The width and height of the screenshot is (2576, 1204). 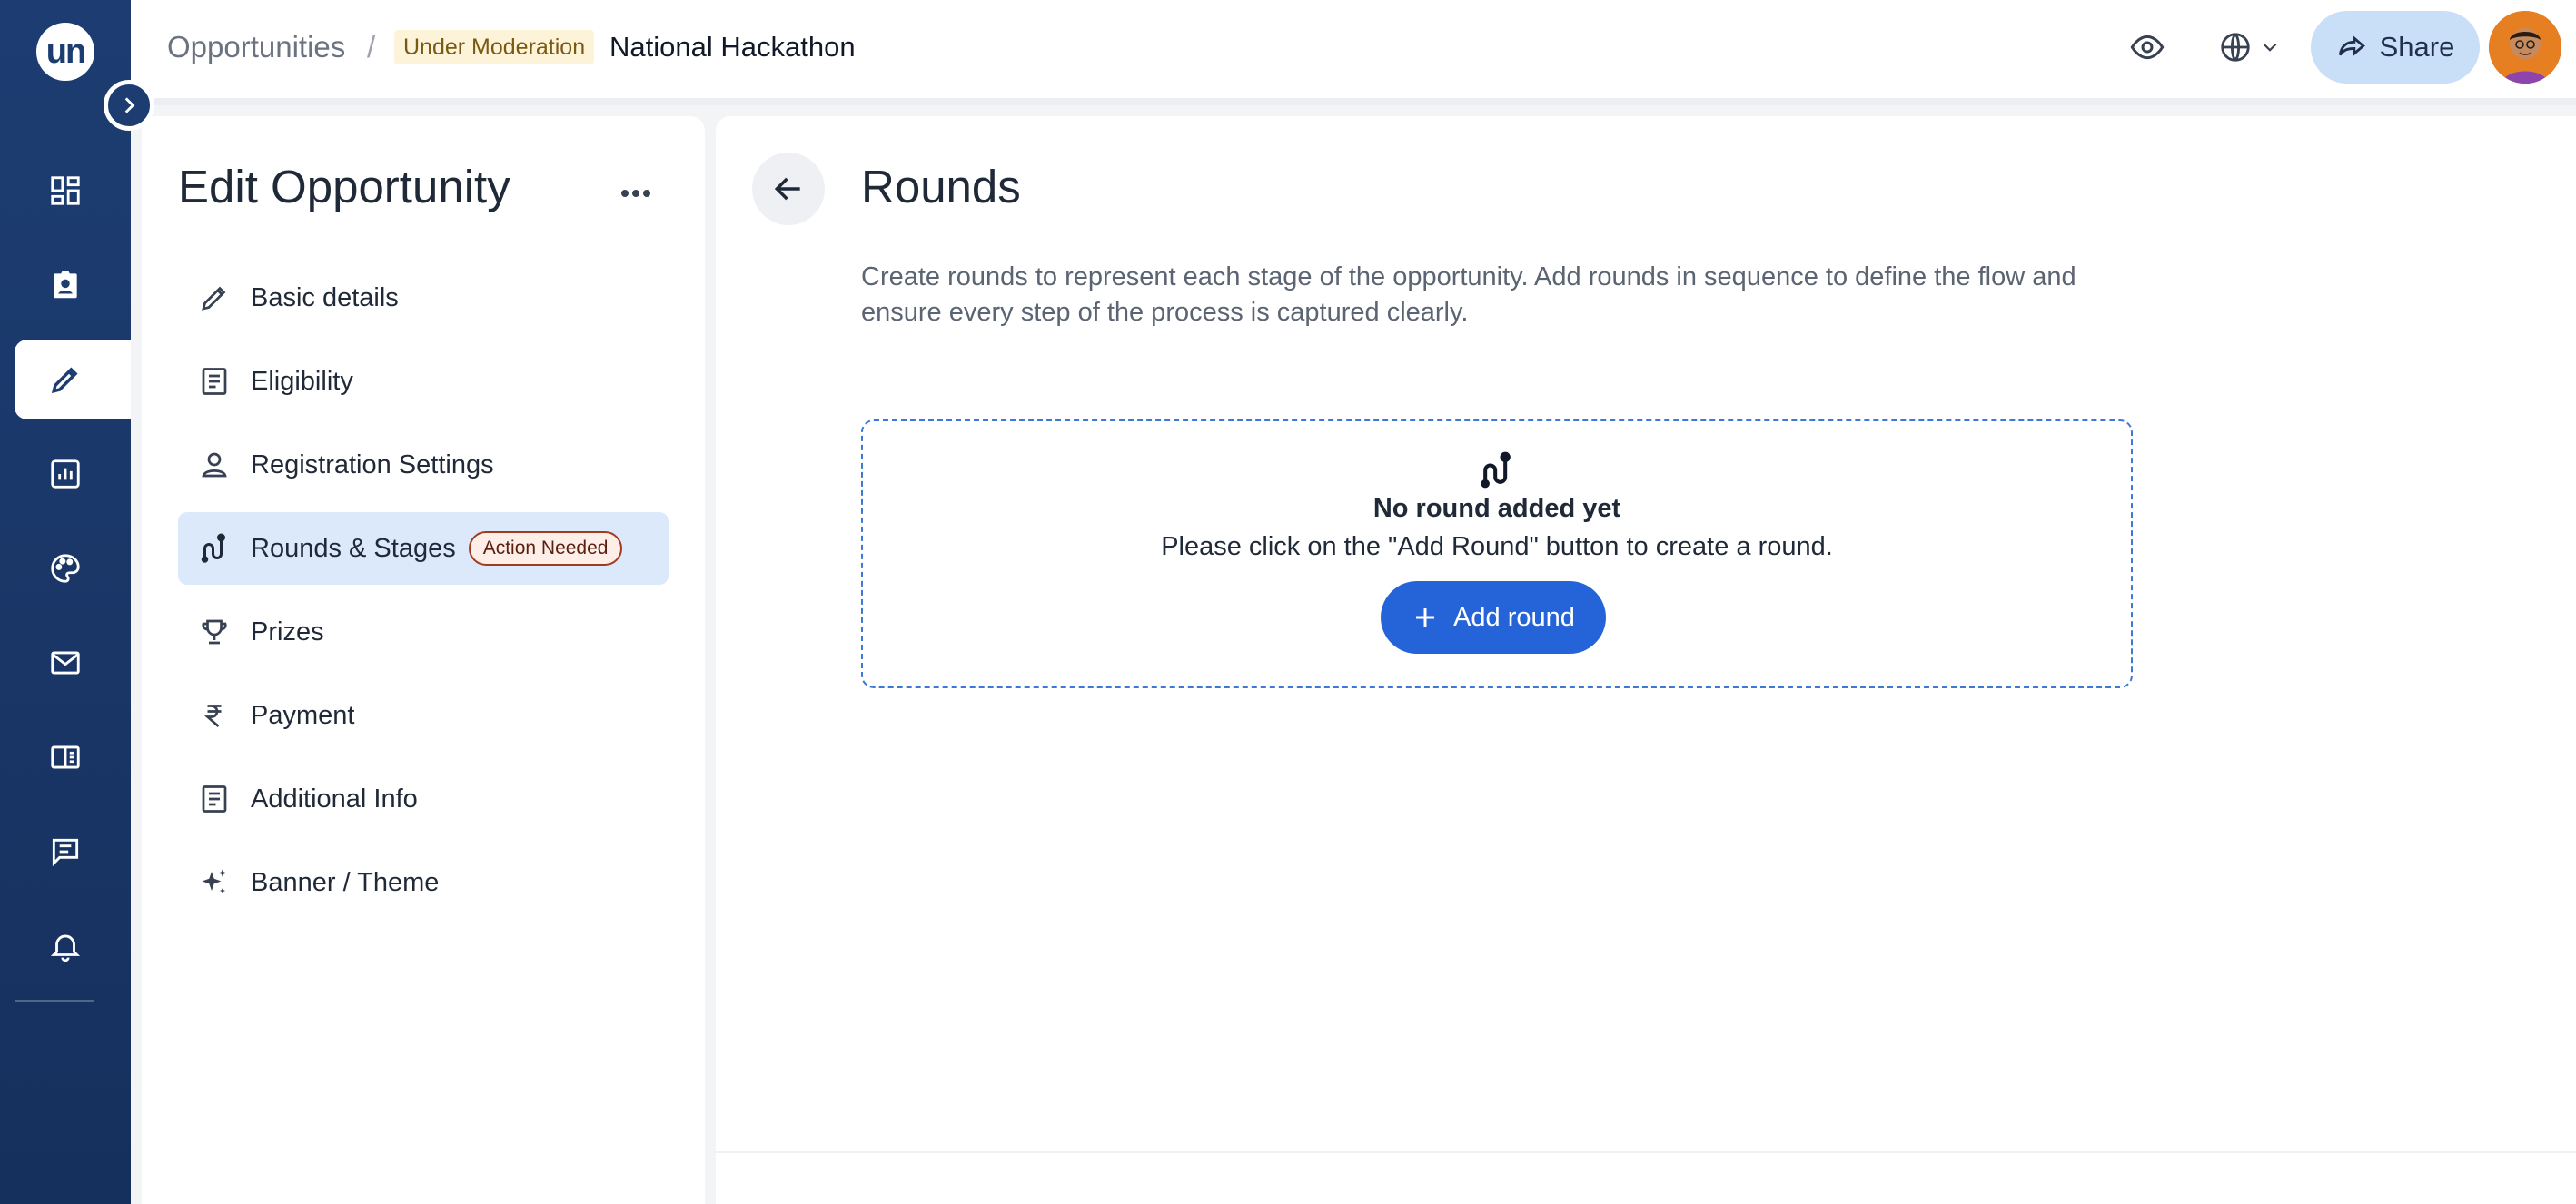 I want to click on nav-item-payment: Payment, so click(x=423, y=715).